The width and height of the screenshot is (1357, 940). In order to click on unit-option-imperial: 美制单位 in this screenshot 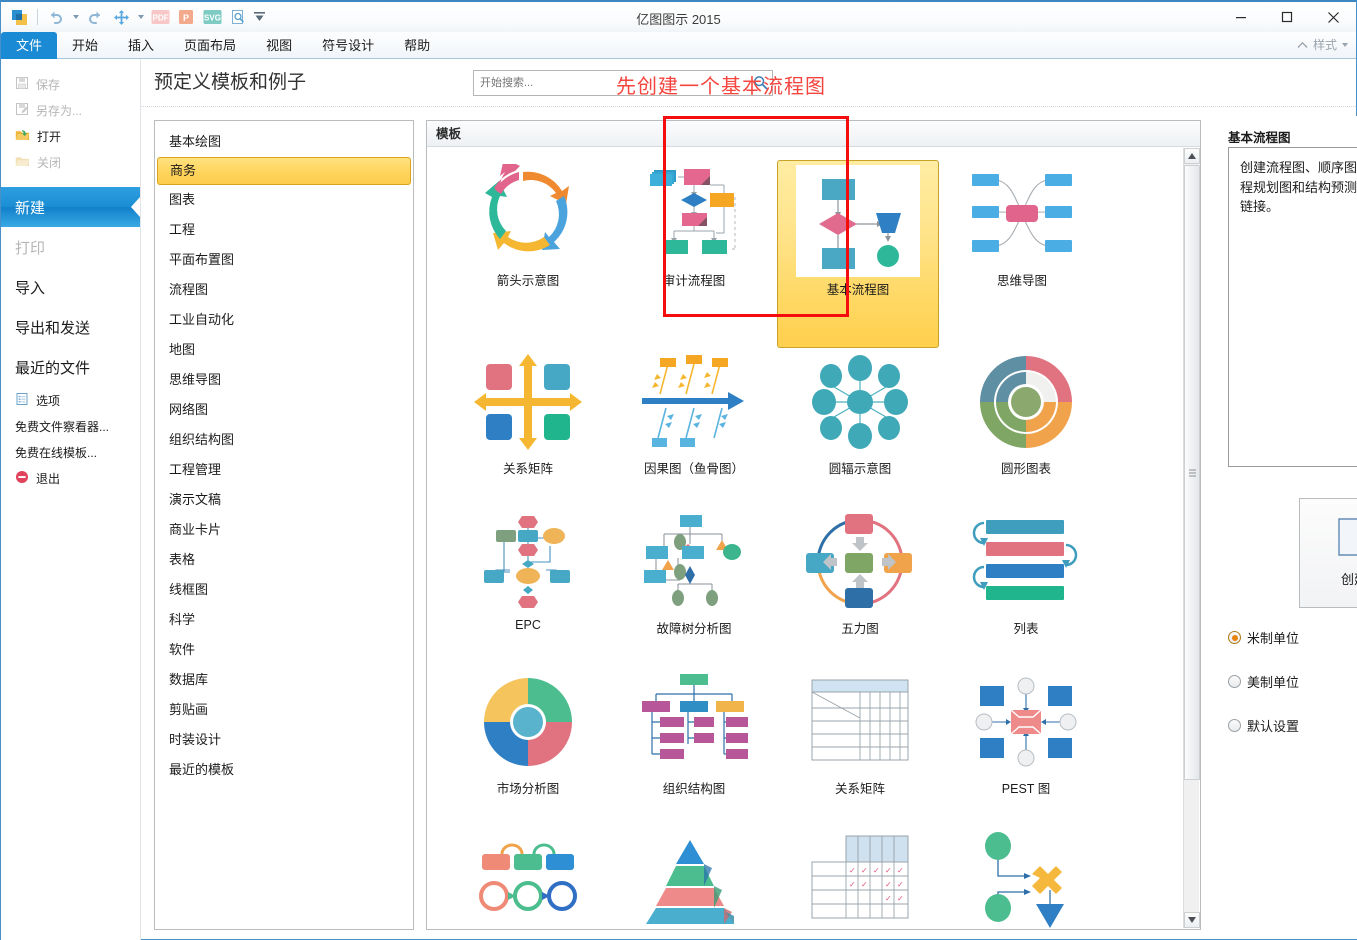, I will do `click(1263, 681)`.